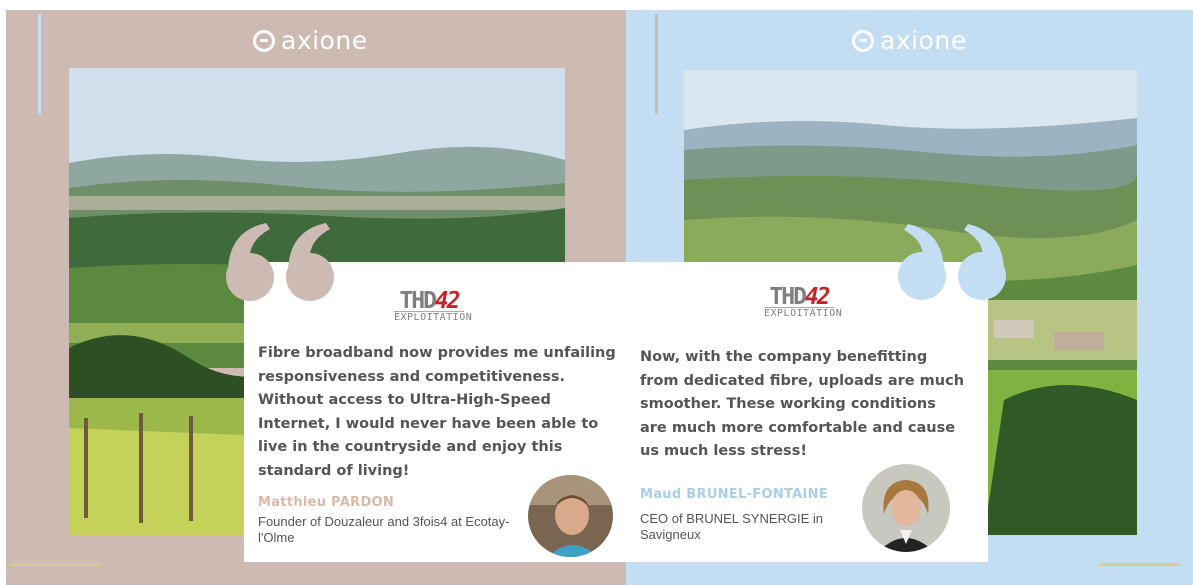 The width and height of the screenshot is (1193, 585). I want to click on avatar-matthieu, so click(570, 516).